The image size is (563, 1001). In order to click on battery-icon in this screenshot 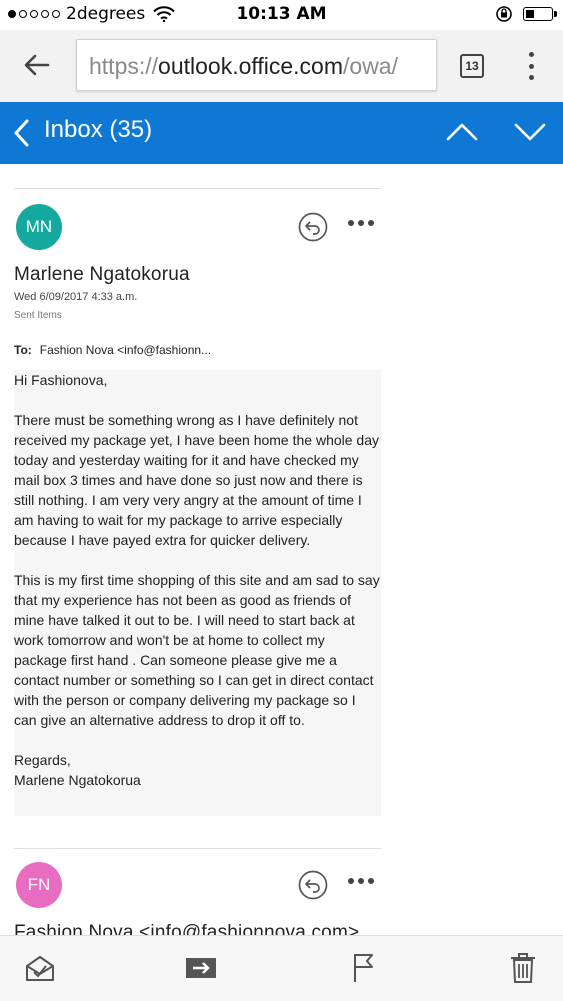, I will do `click(540, 14)`.